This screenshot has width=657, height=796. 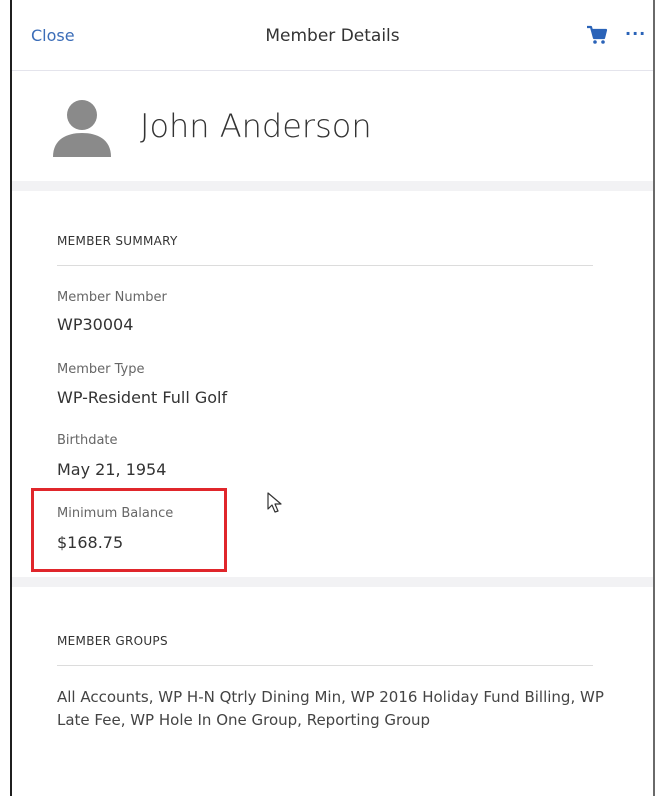 I want to click on avatar, so click(x=82, y=128).